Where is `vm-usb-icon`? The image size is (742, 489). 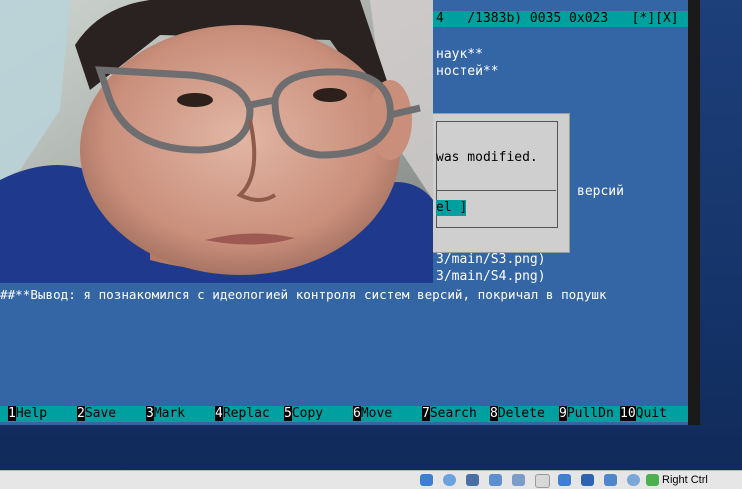
vm-usb-icon is located at coordinates (518, 480).